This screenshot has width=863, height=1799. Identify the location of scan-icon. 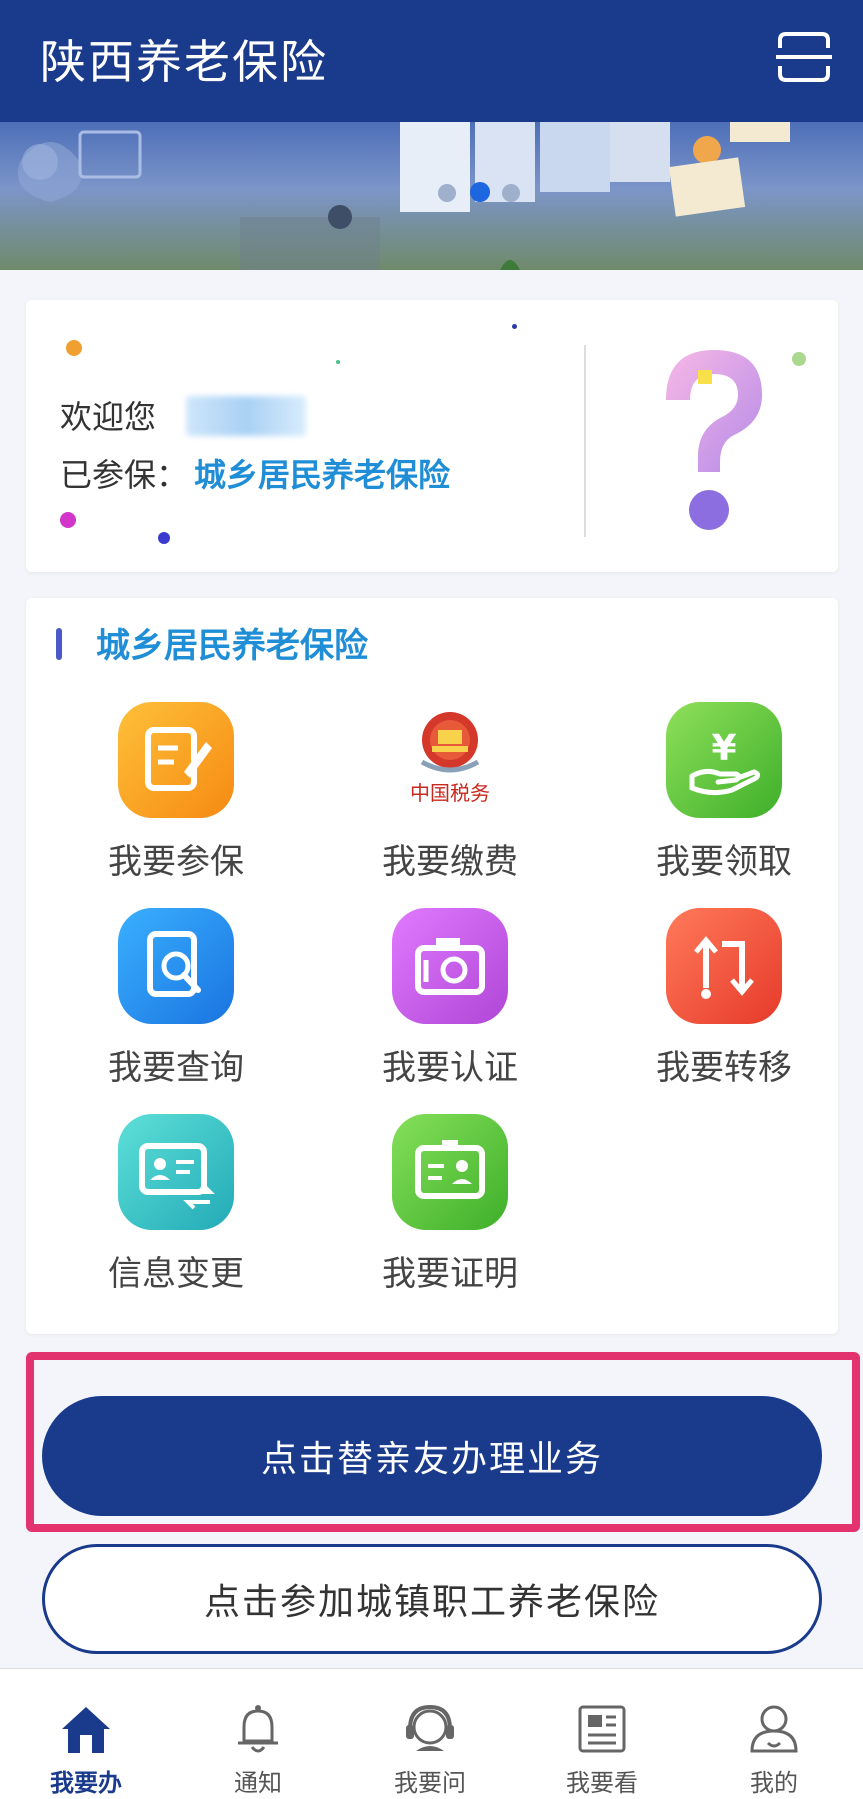
(804, 57).